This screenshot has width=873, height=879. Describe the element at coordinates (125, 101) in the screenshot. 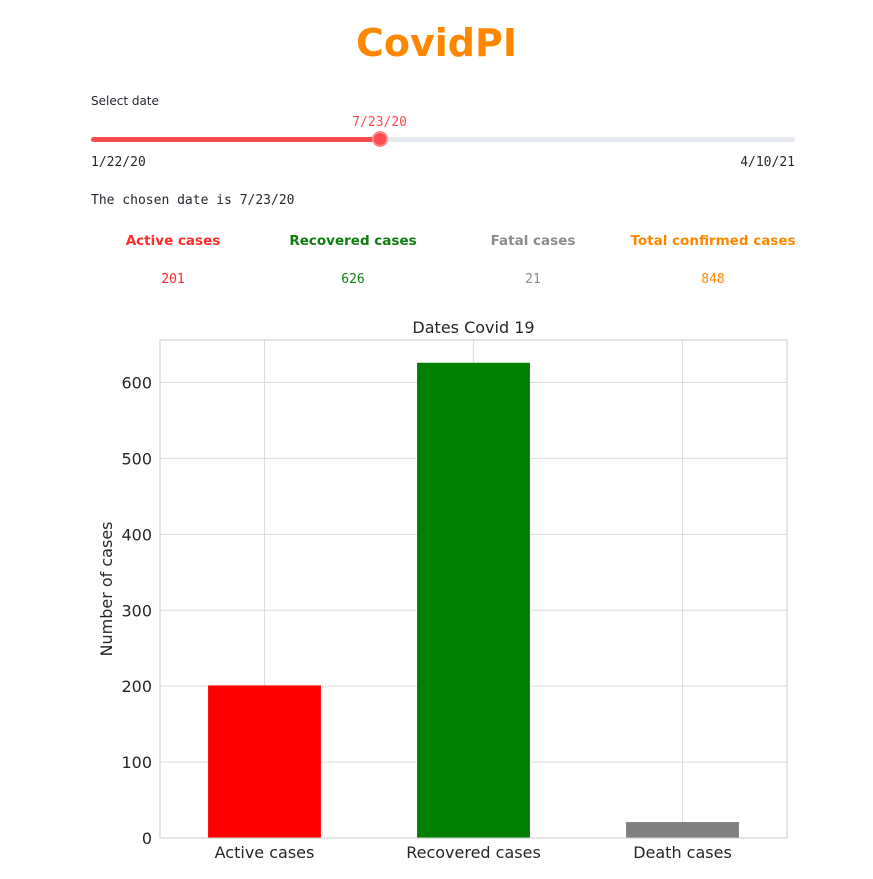

I see `date-slider-label: Select date` at that location.